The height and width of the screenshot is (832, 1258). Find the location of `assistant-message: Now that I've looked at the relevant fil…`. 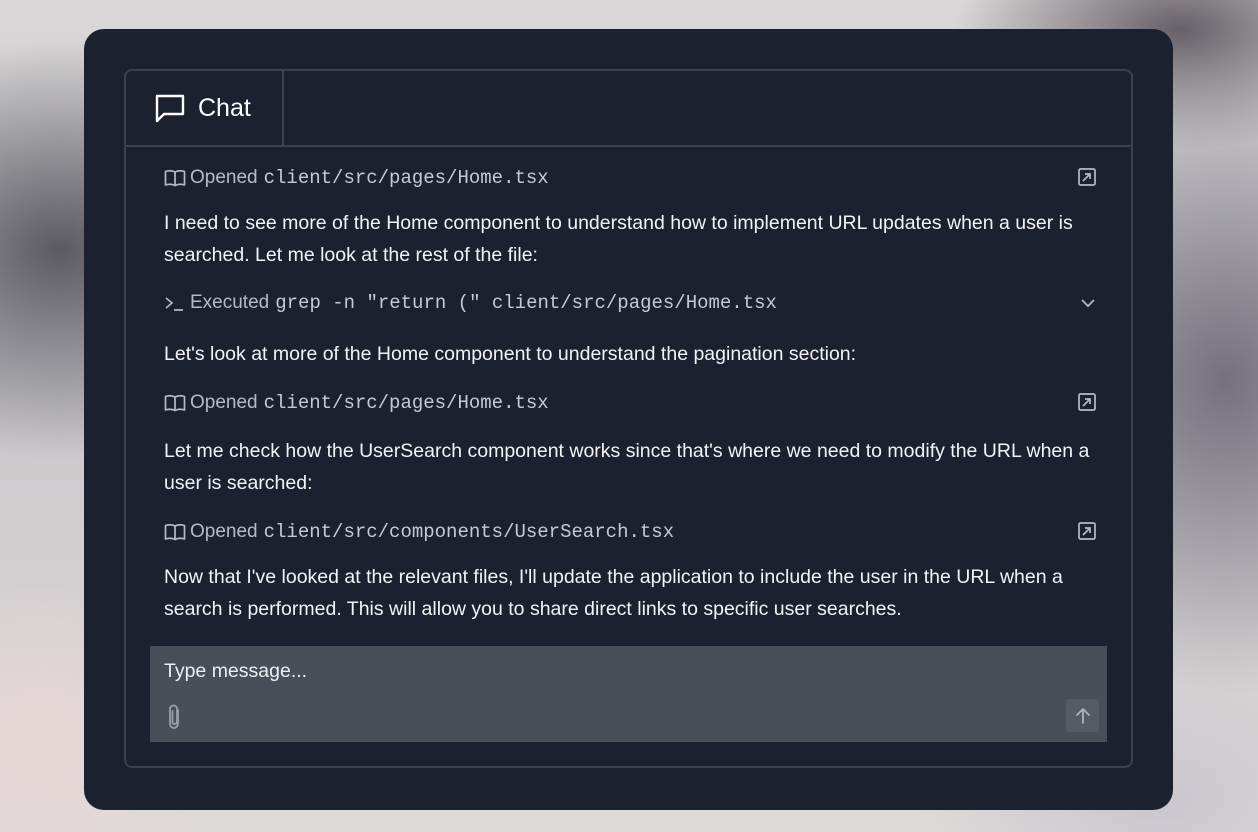

assistant-message: Now that I've looked at the relevant fil… is located at coordinates (613, 593).